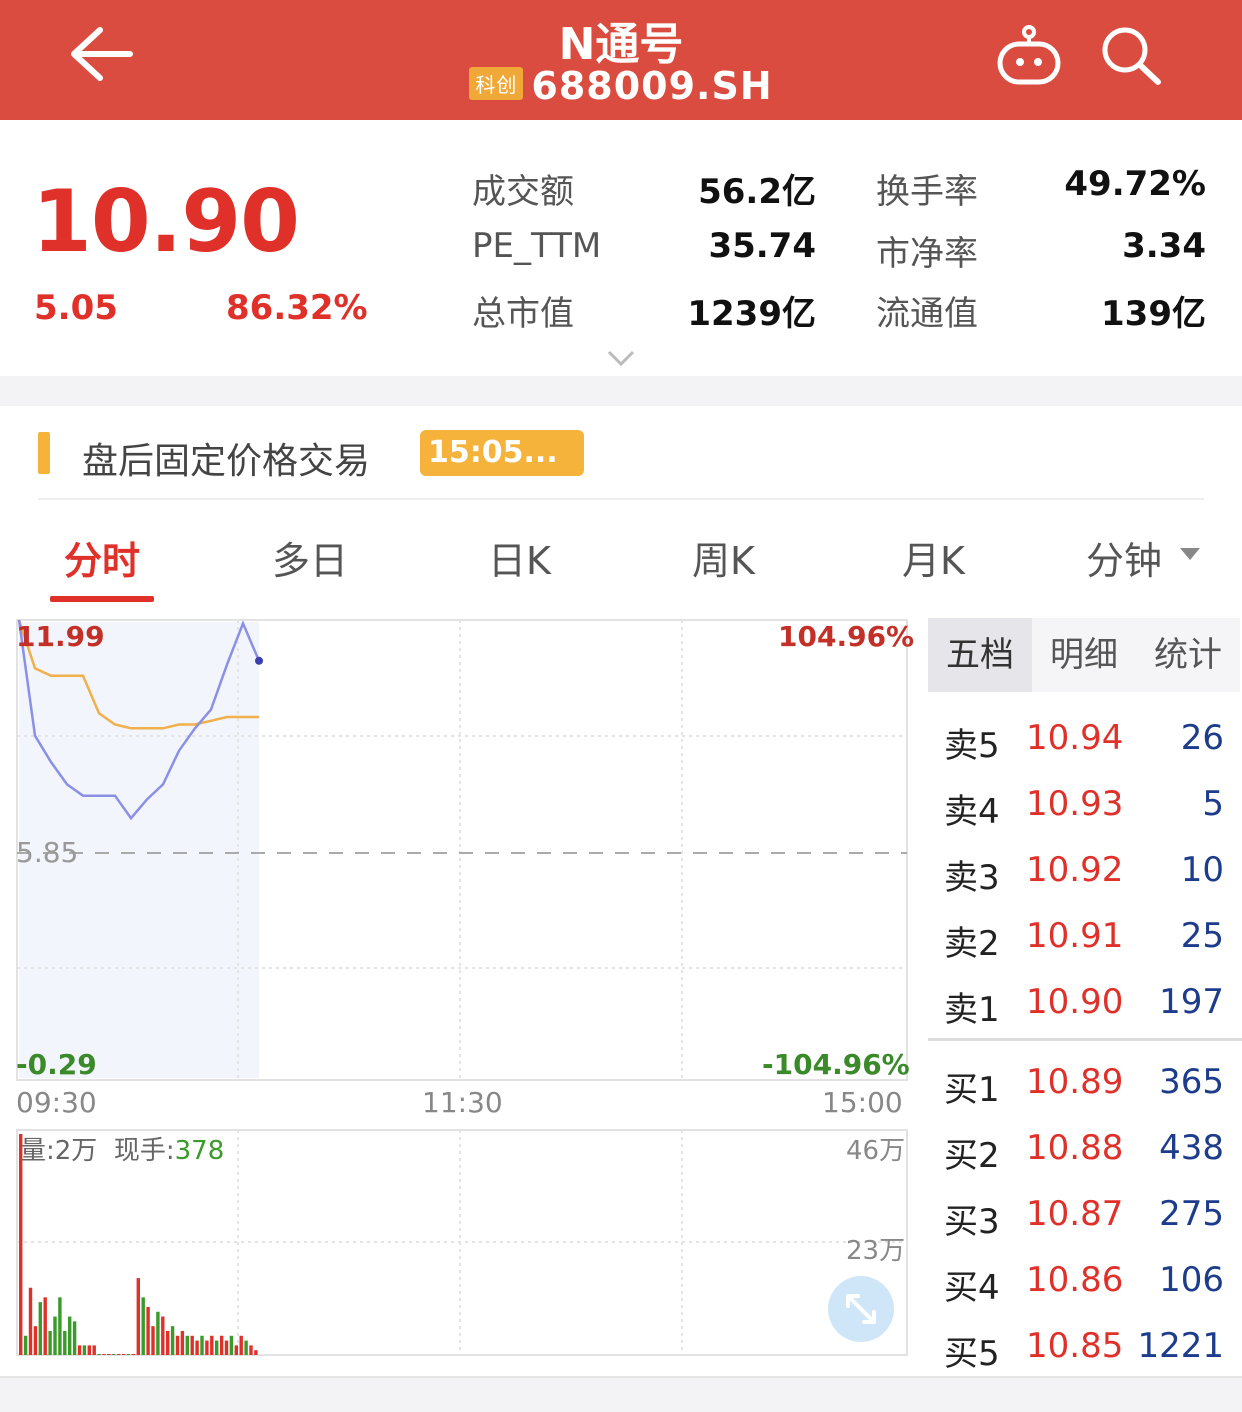 Image resolution: width=1242 pixels, height=1412 pixels. I want to click on section-gap, so click(621, 391).